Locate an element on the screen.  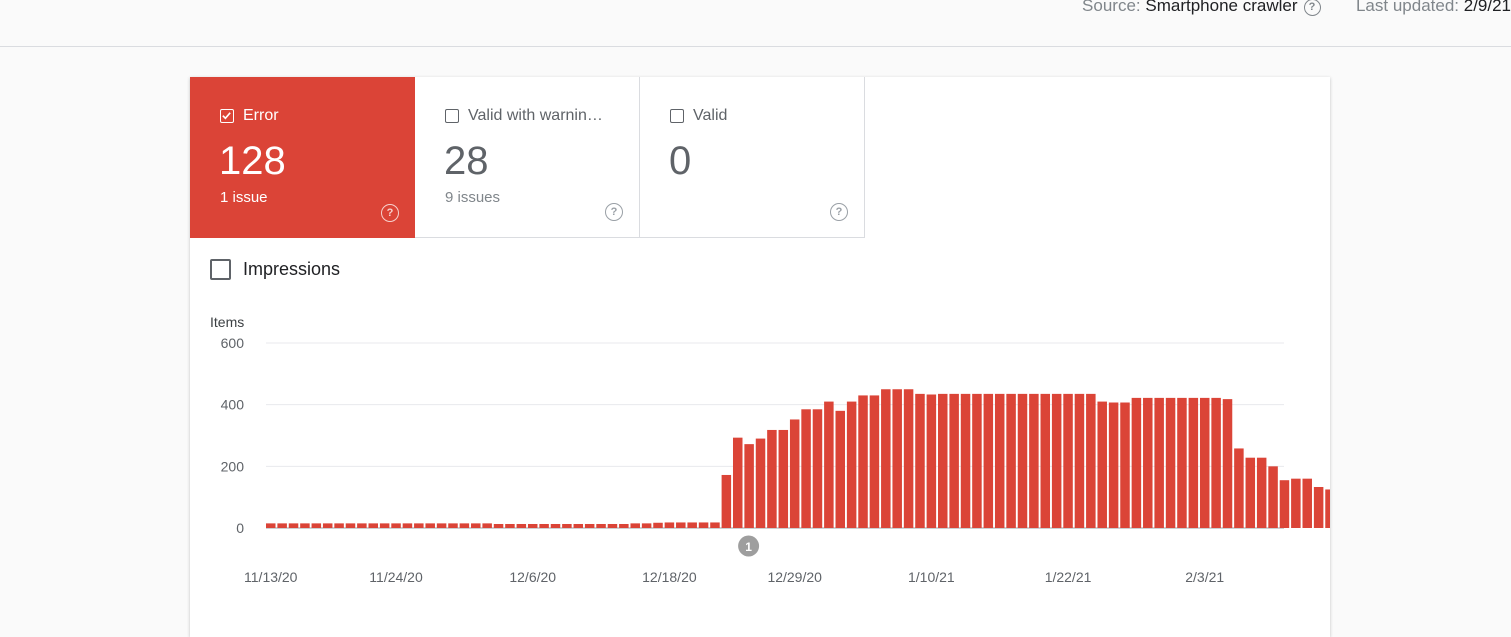
last-updated-value: 2/9/21 is located at coordinates (1487, 7).